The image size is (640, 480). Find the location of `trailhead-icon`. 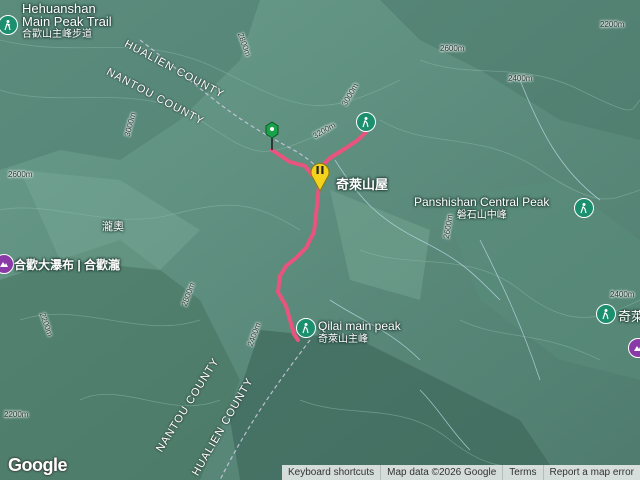

trailhead-icon is located at coordinates (366, 122).